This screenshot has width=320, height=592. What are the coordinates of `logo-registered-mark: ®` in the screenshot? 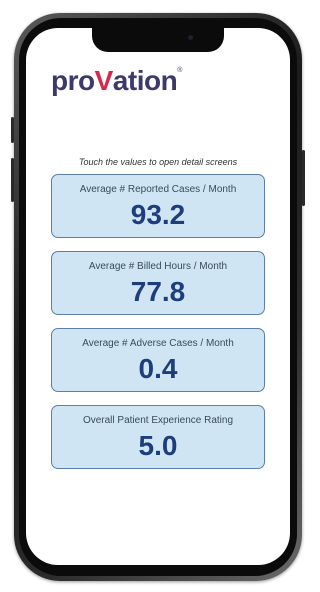 It's located at (179, 70).